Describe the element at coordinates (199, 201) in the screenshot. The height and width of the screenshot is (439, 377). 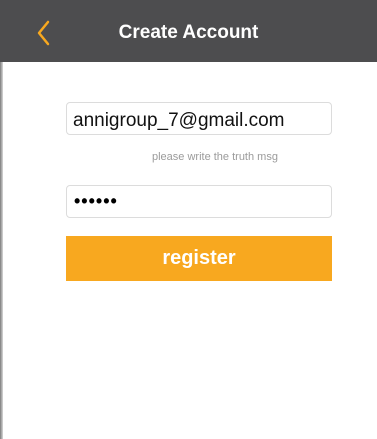
I see `password-field: ••••••` at that location.